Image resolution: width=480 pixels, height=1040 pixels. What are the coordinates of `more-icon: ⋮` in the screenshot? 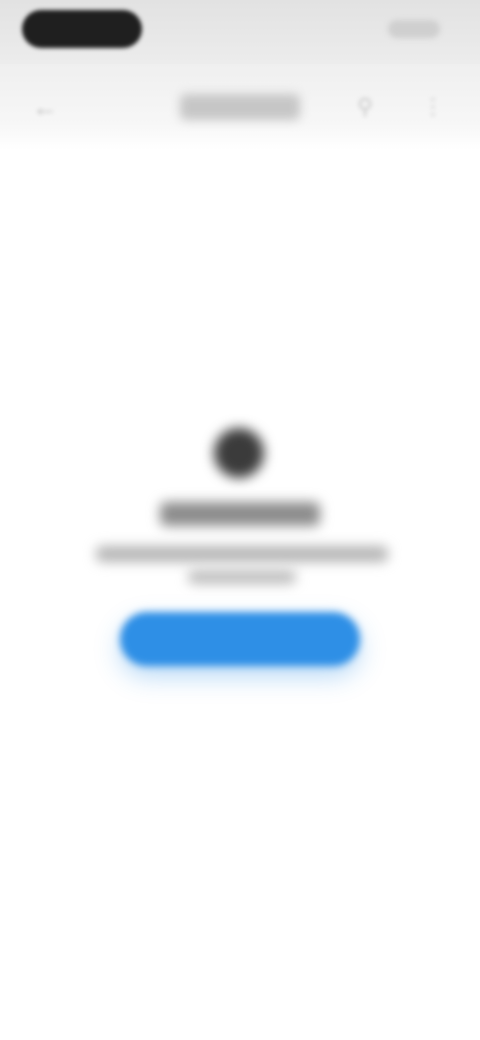 It's located at (433, 106).